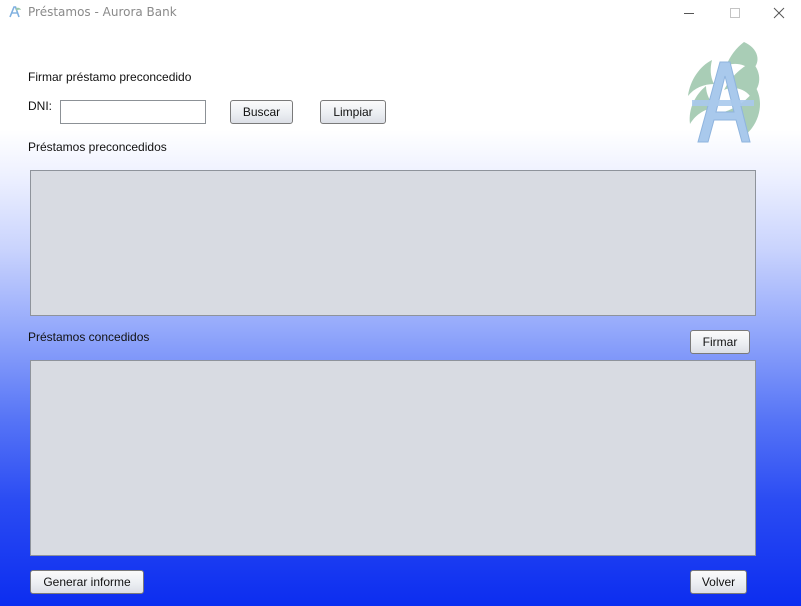 Image resolution: width=801 pixels, height=606 pixels. I want to click on preapproved-loans-title: Préstamos preconcedidos, so click(97, 147).